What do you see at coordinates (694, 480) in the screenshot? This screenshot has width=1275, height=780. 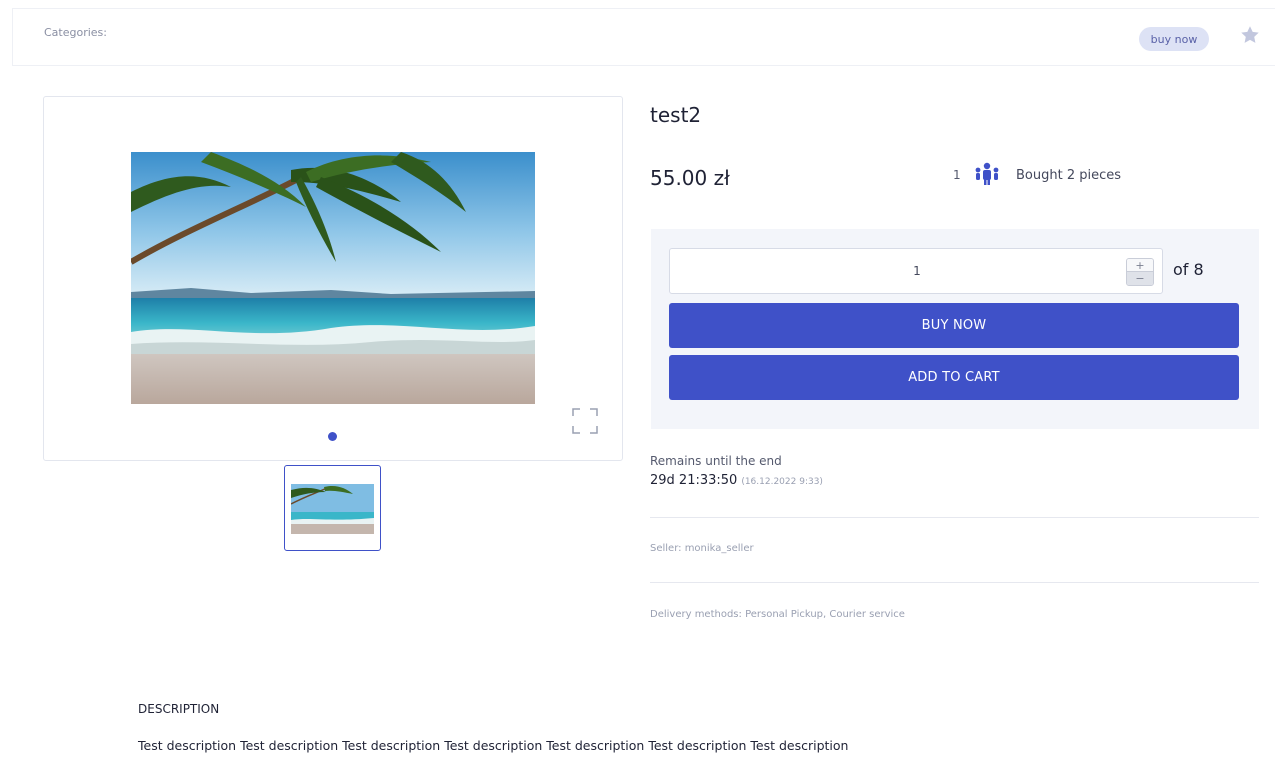 I see `countdown-value: 29d 21:33:50` at bounding box center [694, 480].